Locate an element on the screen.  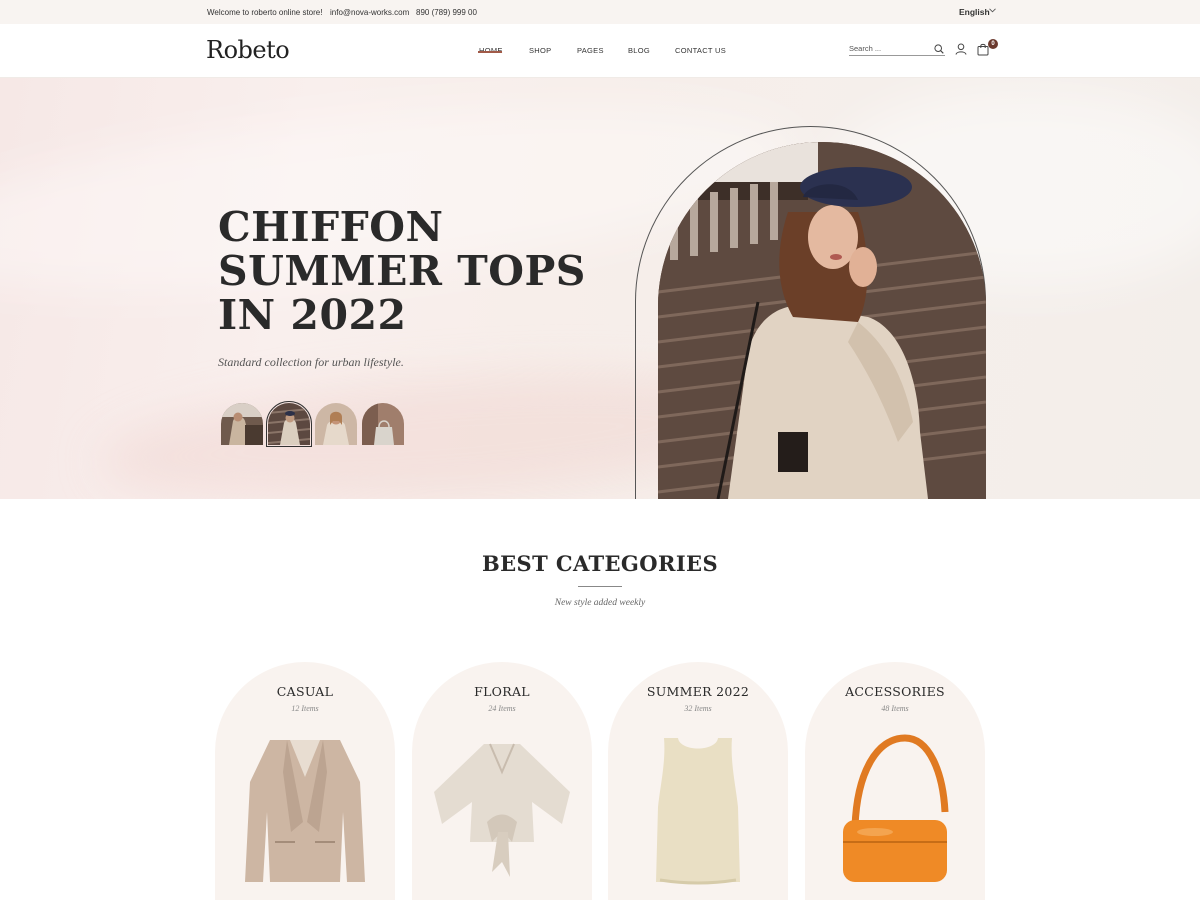
category-name: SUMMER 2022 is located at coordinates (698, 691).